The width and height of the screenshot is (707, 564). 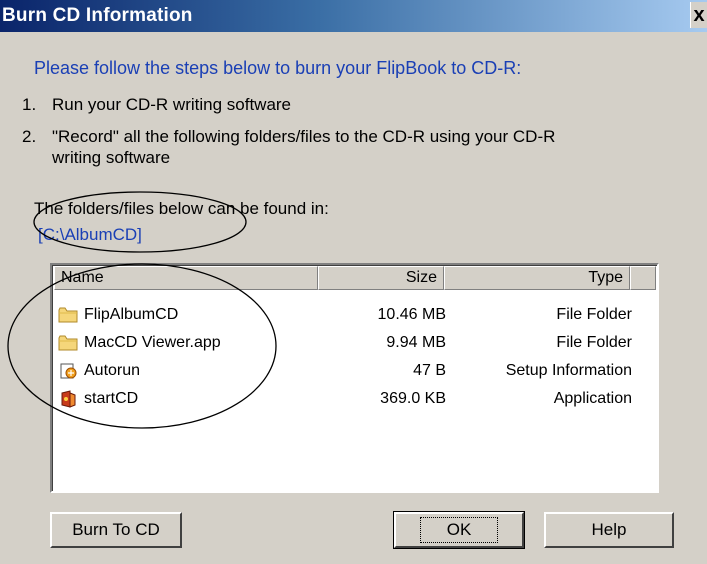 I want to click on file-size: 10.46 MB, so click(x=411, y=314).